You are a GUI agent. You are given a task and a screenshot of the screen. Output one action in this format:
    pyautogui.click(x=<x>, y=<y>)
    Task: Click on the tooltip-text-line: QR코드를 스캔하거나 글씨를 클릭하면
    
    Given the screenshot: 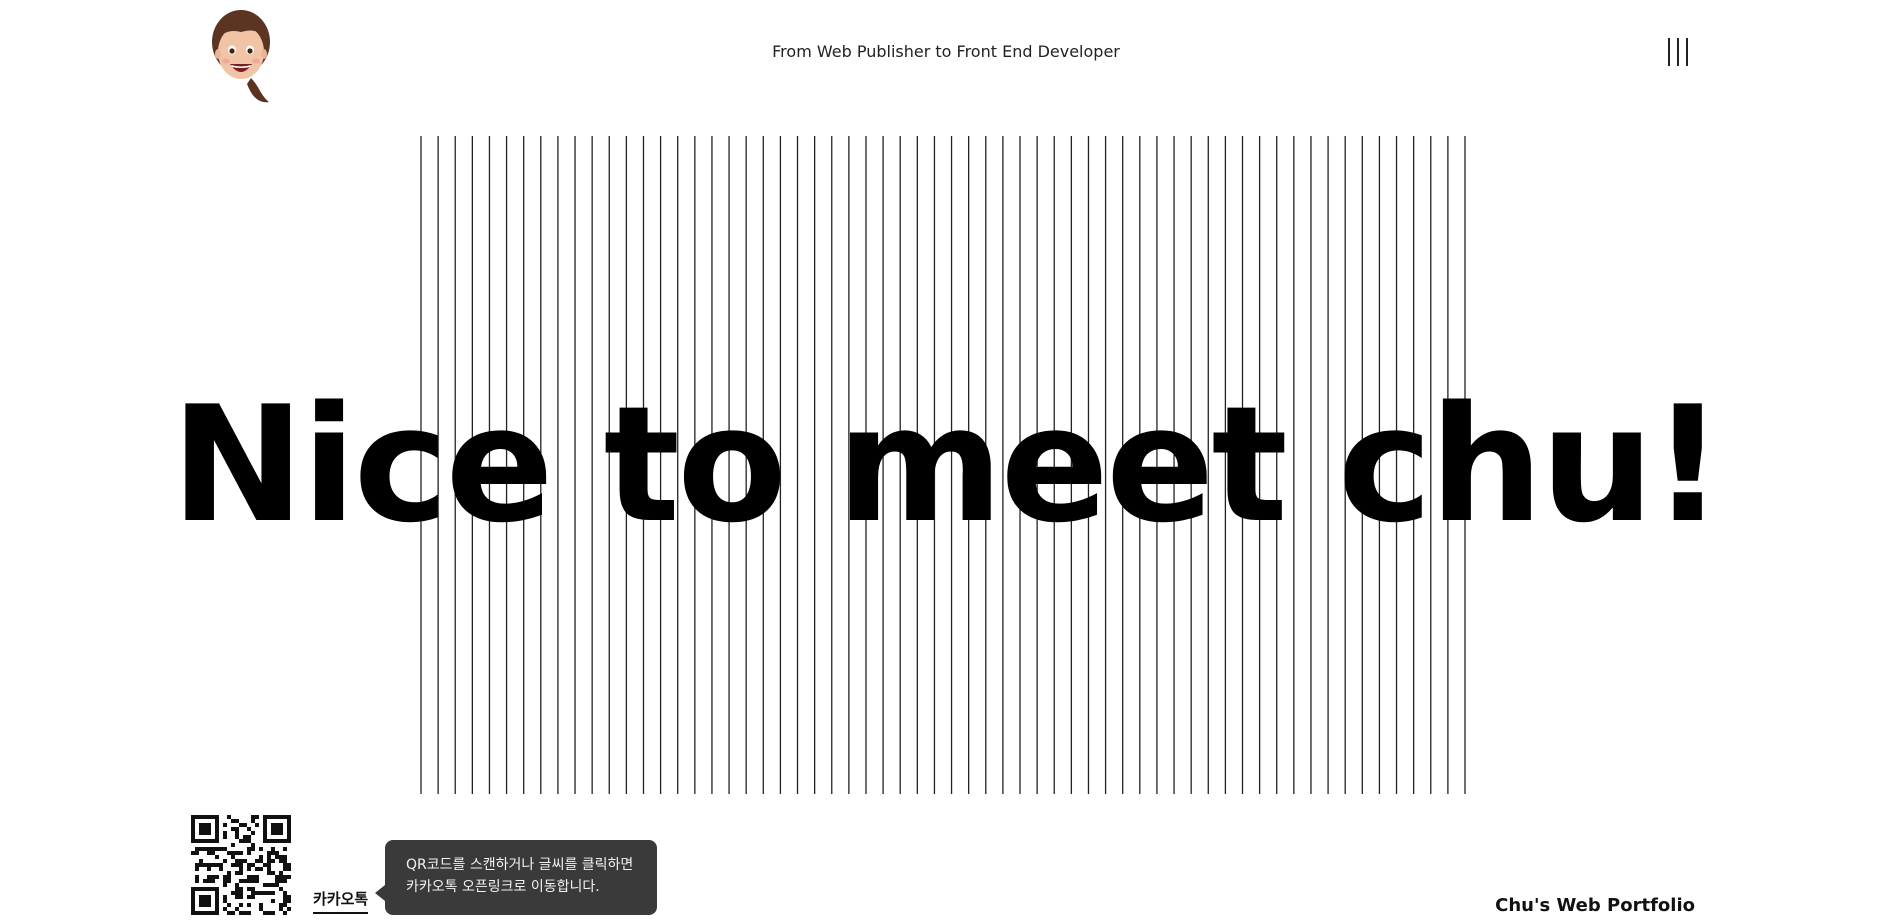 What is the action you would take?
    pyautogui.click(x=520, y=865)
    